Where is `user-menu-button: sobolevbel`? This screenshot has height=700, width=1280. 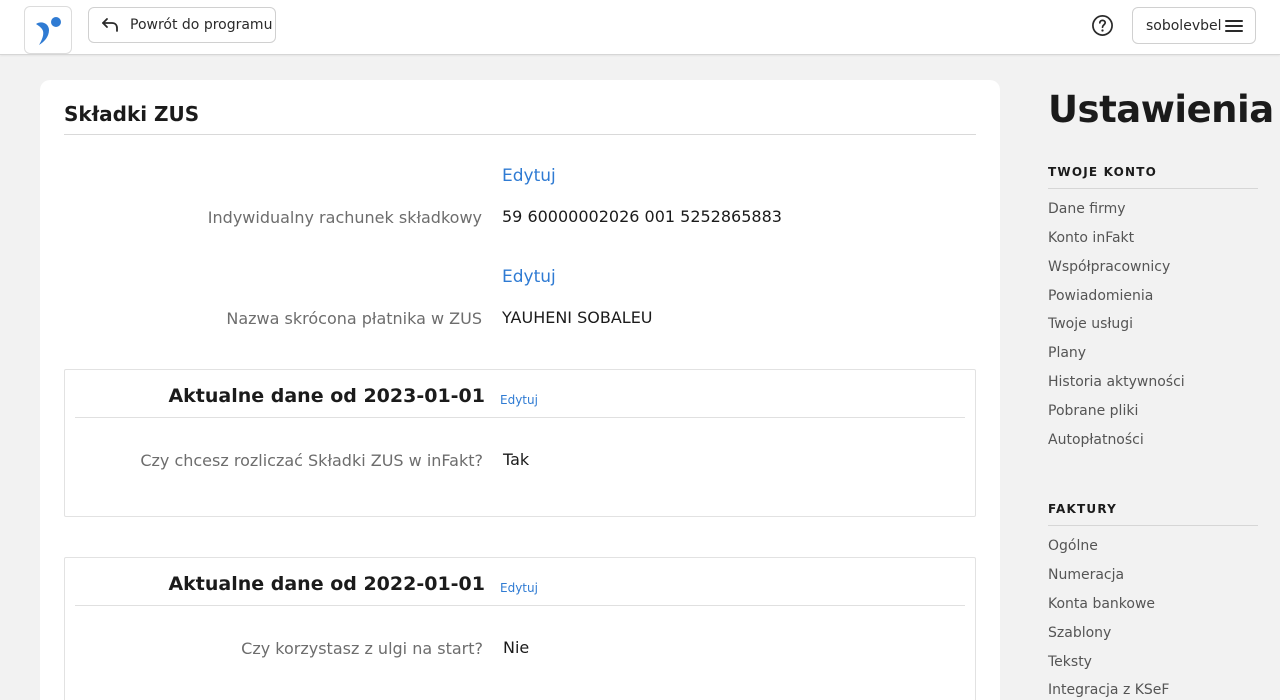
user-menu-button: sobolevbel is located at coordinates (1194, 25).